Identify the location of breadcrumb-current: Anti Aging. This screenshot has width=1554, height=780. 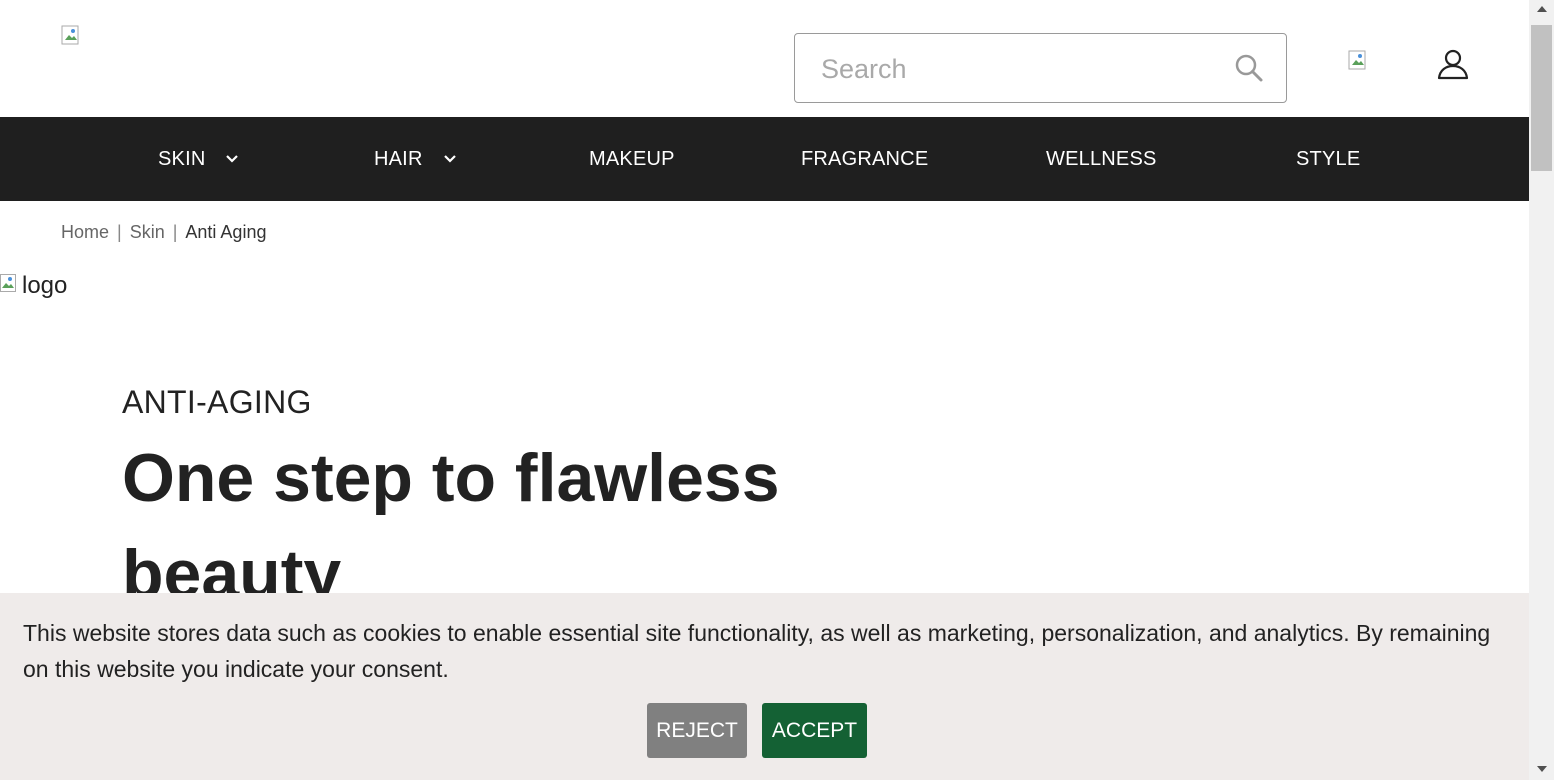
(226, 232).